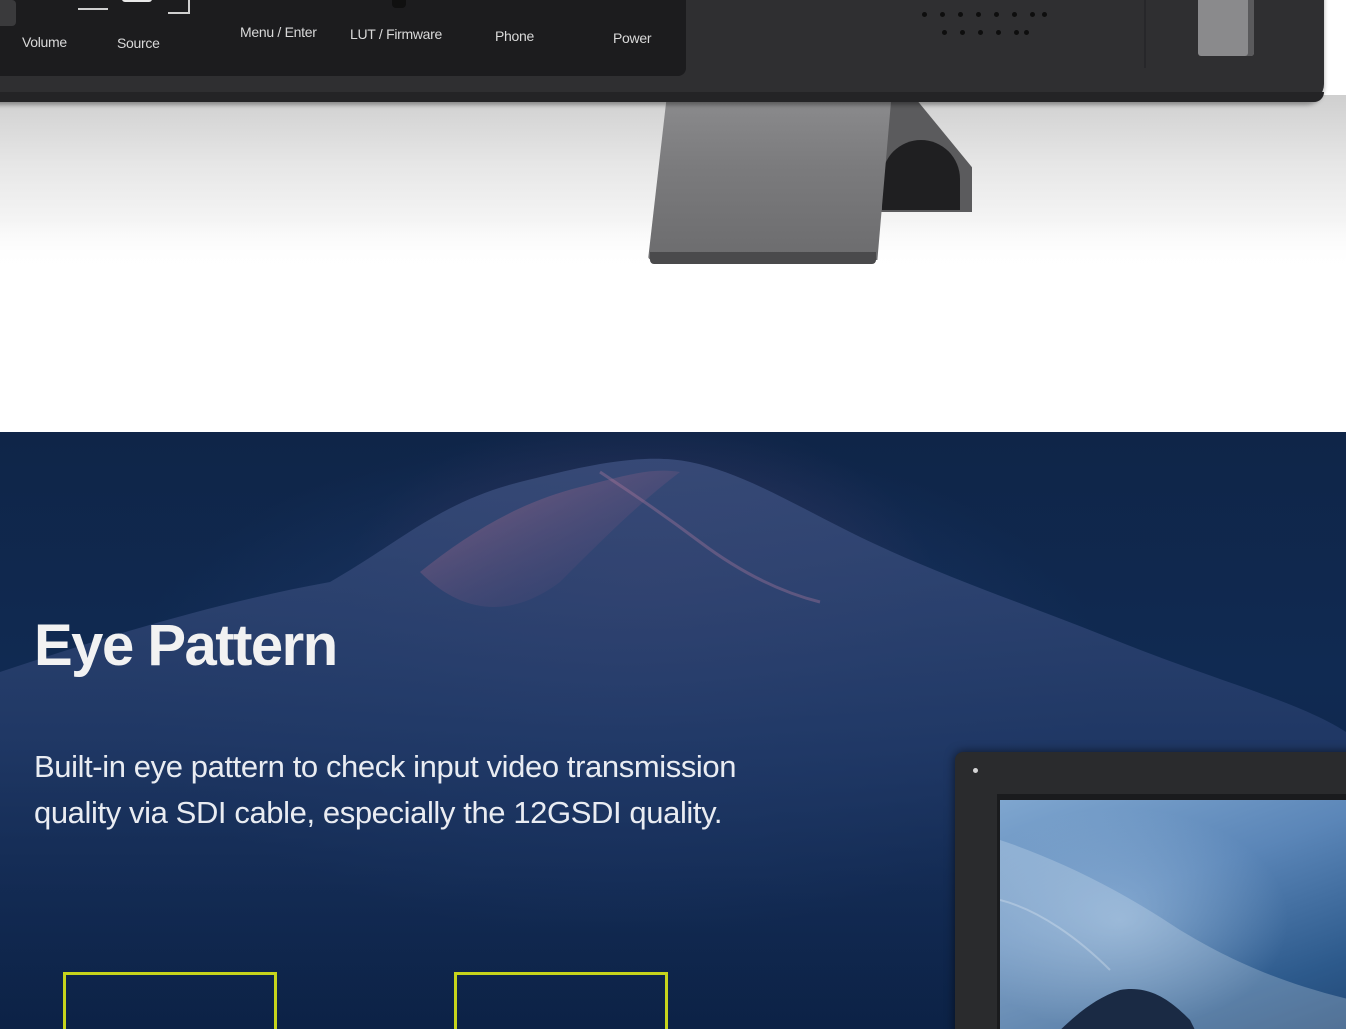 The width and height of the screenshot is (1346, 1029). What do you see at coordinates (763, 258) in the screenshot?
I see `monitor-stand-base` at bounding box center [763, 258].